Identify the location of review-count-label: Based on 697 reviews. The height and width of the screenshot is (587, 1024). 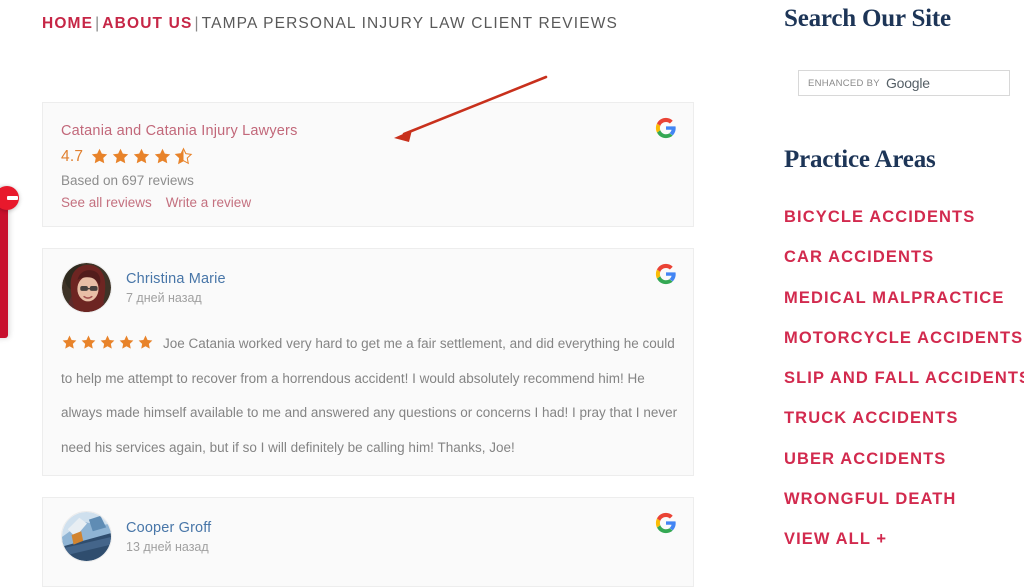
(127, 180).